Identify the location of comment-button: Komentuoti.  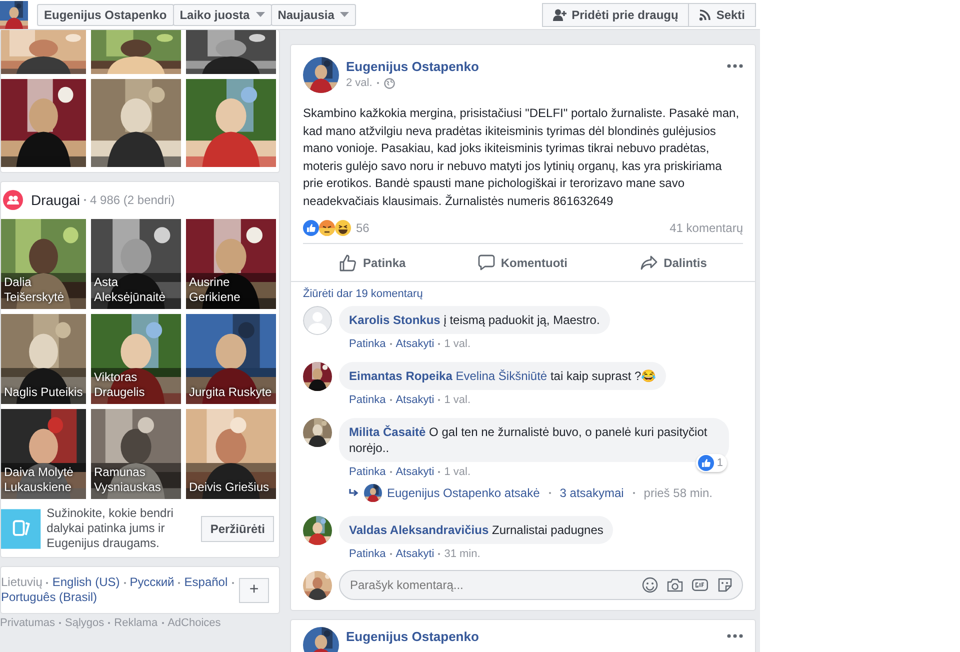
(523, 262).